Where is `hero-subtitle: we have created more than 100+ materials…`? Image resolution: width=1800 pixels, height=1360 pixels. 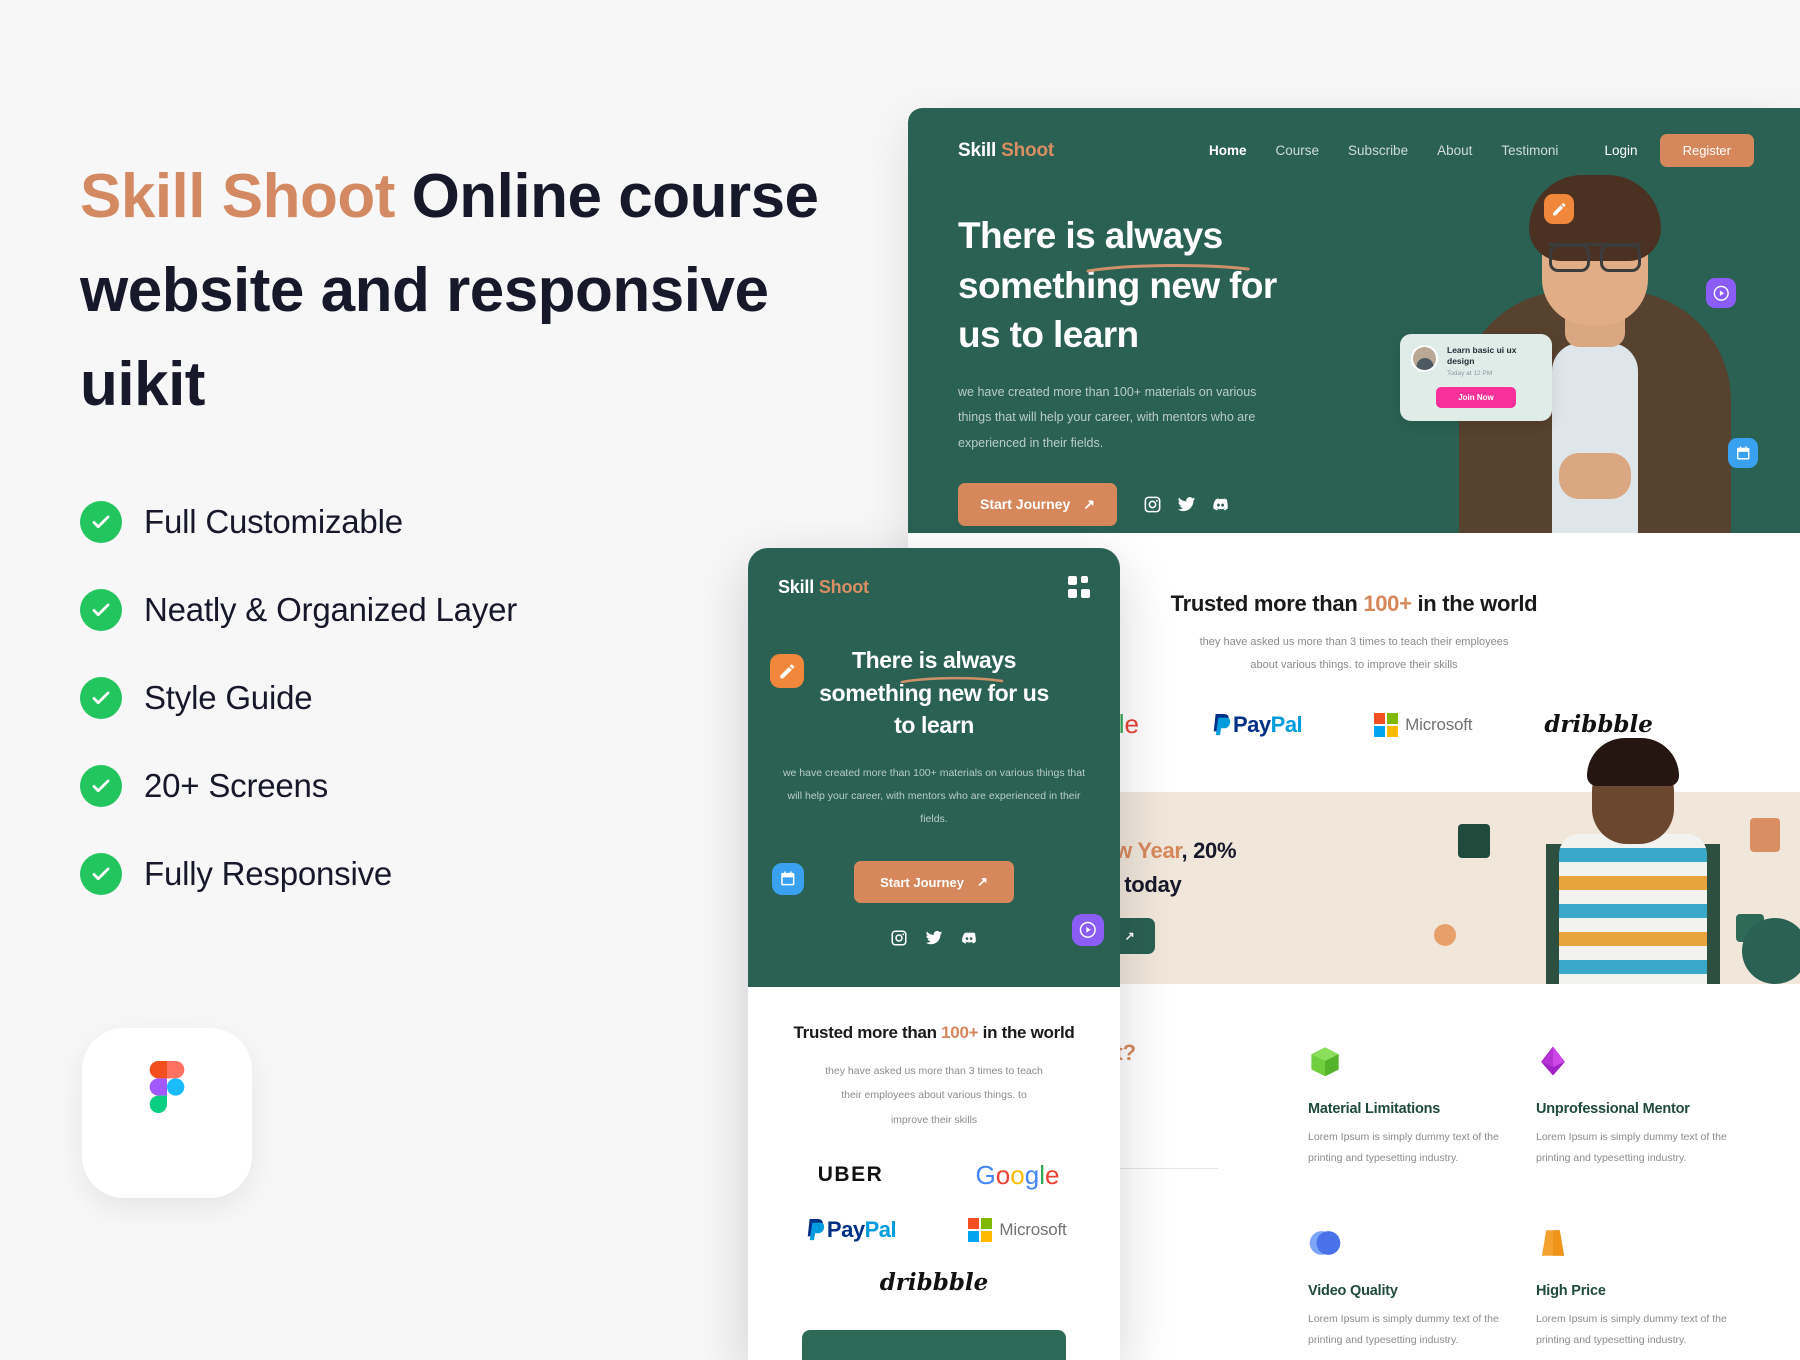
hero-subtitle: we have created more than 100+ materials… is located at coordinates (1107, 417).